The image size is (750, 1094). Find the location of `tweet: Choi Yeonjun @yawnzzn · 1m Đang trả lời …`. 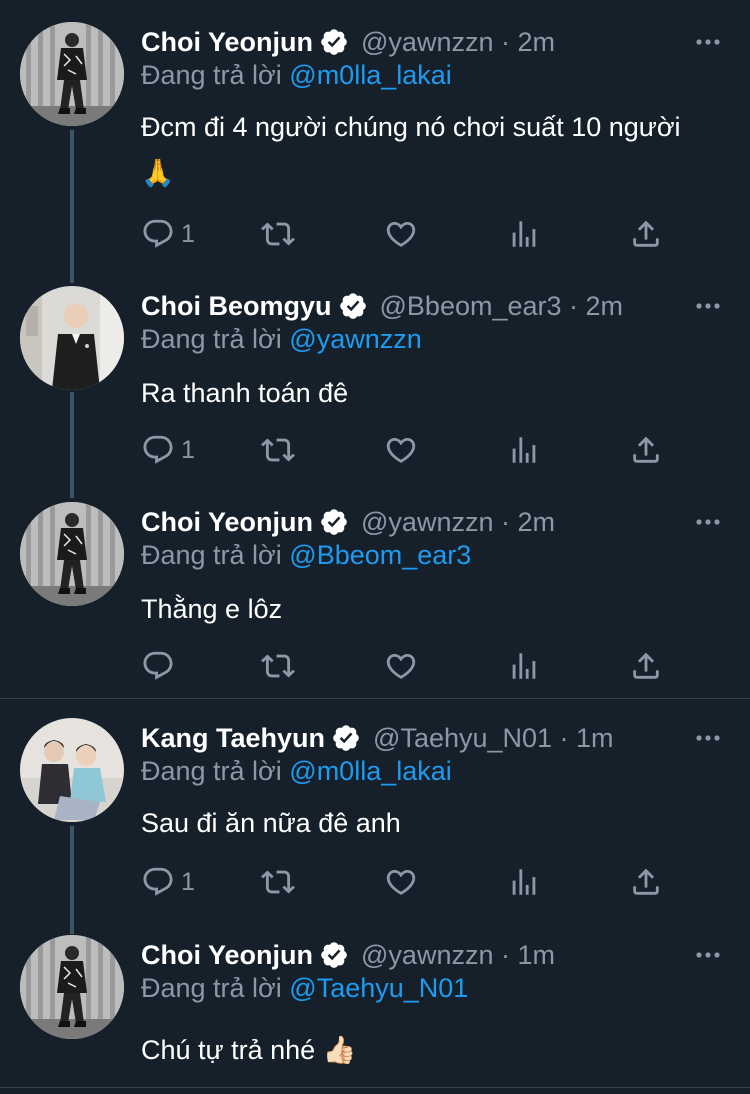

tweet: Choi Yeonjun @yawnzzn · 1m Đang trả lời … is located at coordinates (375, 1005).